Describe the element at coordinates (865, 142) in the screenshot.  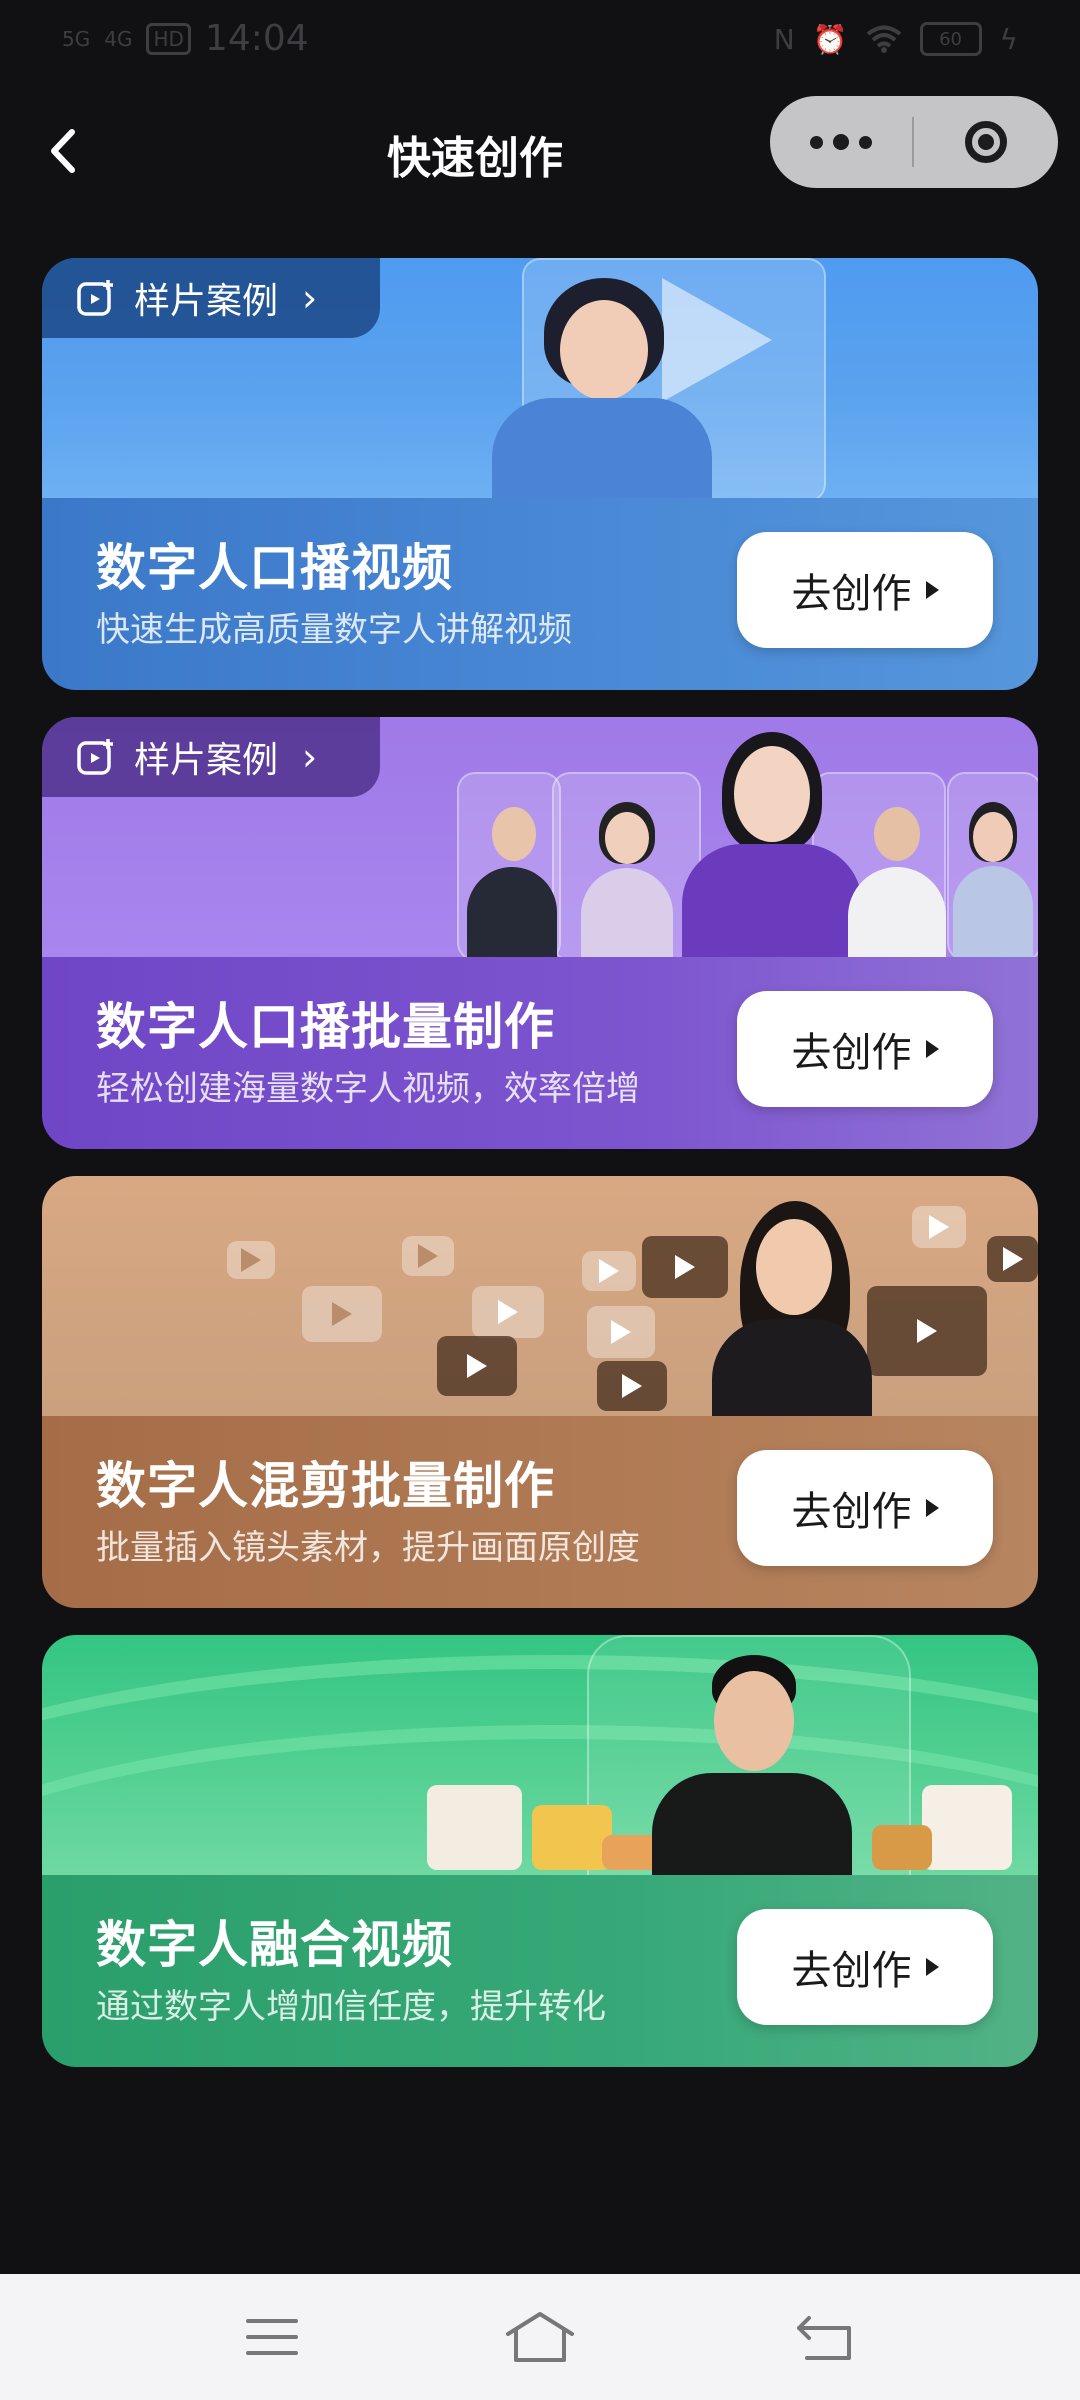
I see `more-dot-right` at that location.